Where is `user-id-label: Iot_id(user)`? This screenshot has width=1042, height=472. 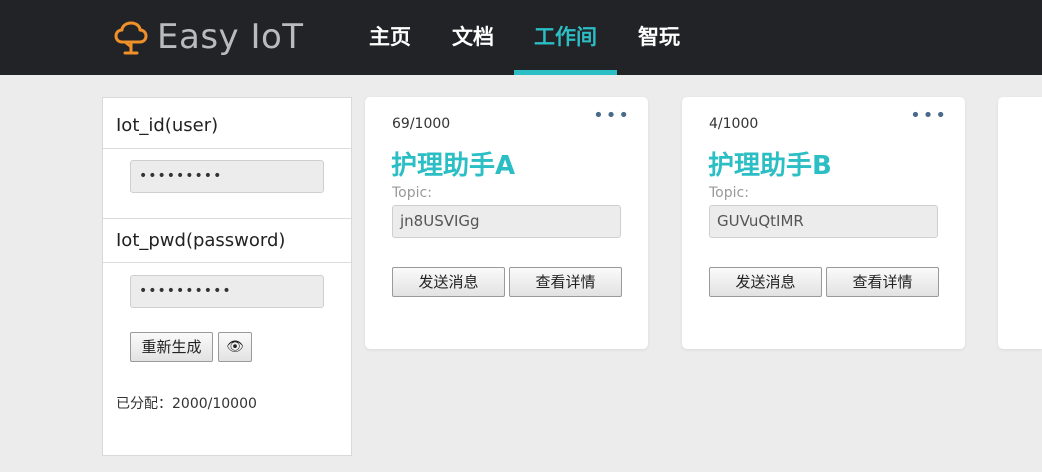
user-id-label: Iot_id(user) is located at coordinates (167, 125).